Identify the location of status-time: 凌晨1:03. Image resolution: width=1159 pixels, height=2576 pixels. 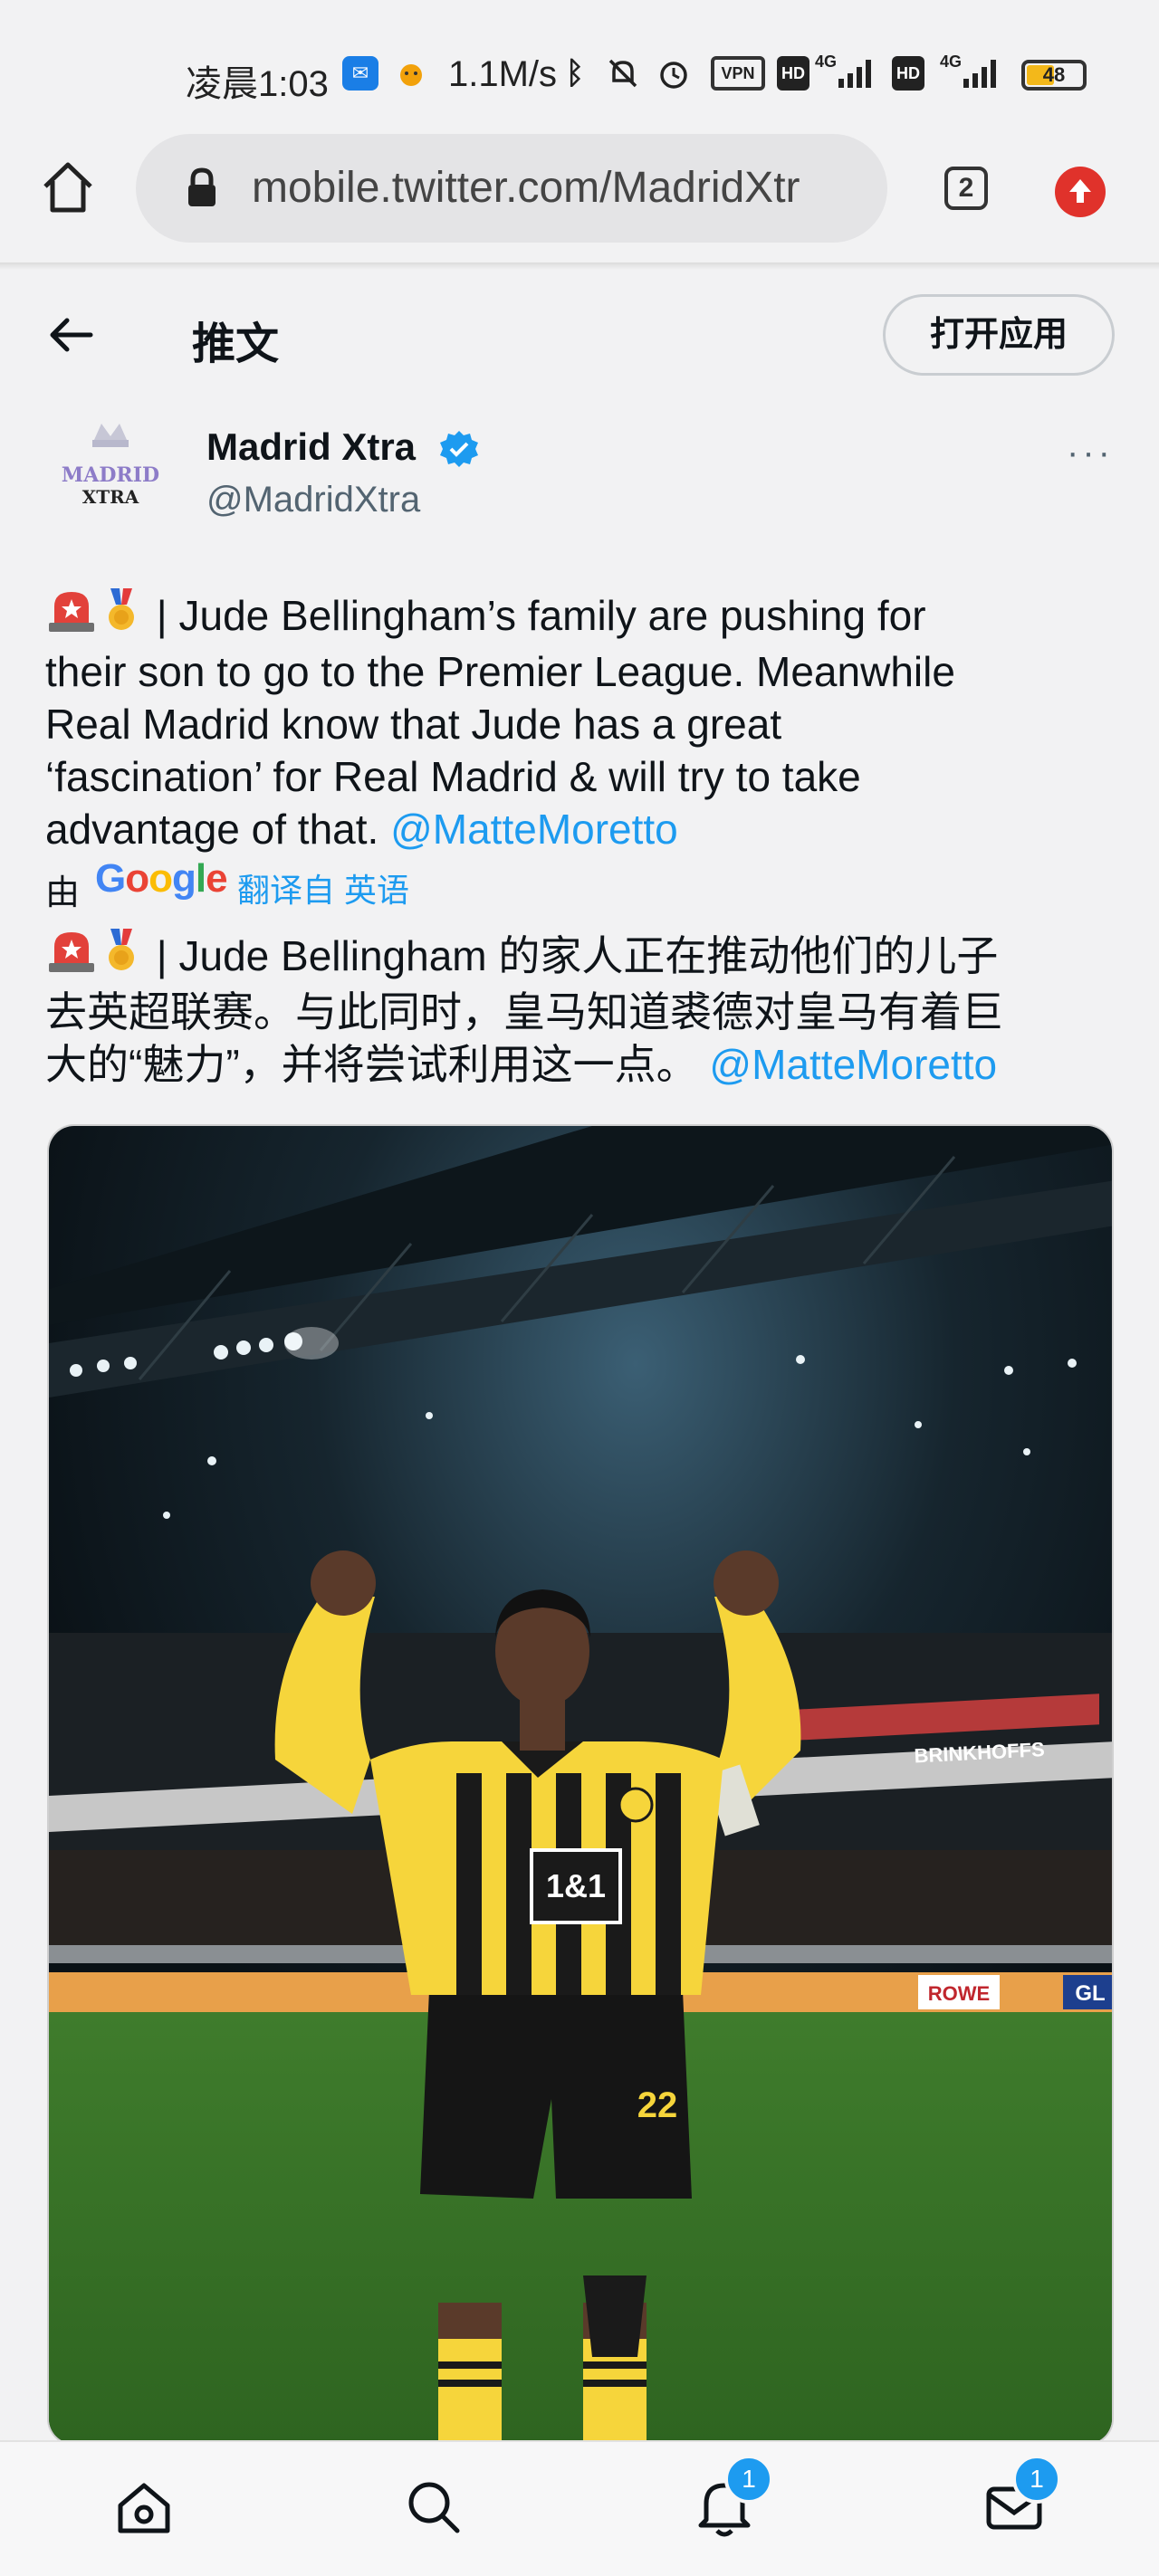
(257, 84).